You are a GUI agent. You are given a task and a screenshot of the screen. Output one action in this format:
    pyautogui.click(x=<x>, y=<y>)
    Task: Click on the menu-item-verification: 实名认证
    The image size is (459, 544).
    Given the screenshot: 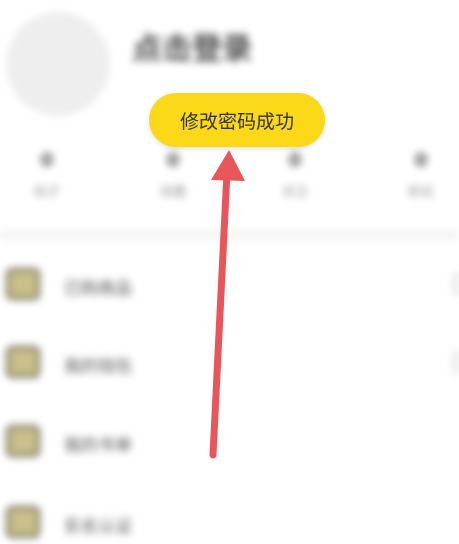 What is the action you would take?
    pyautogui.click(x=229, y=518)
    